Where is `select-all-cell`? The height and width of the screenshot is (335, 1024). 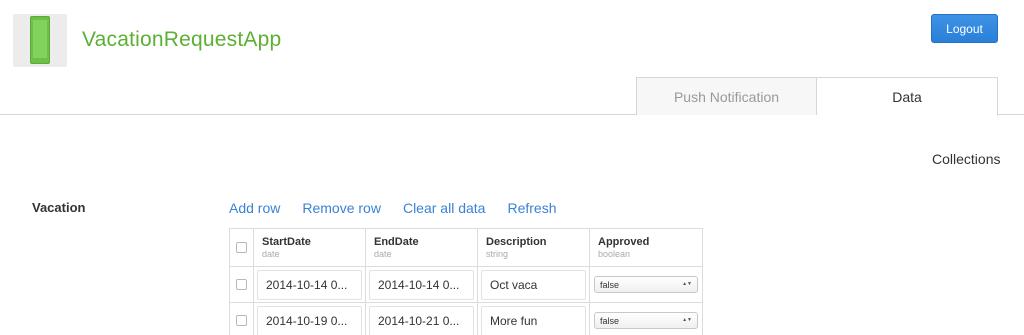 select-all-cell is located at coordinates (241, 247).